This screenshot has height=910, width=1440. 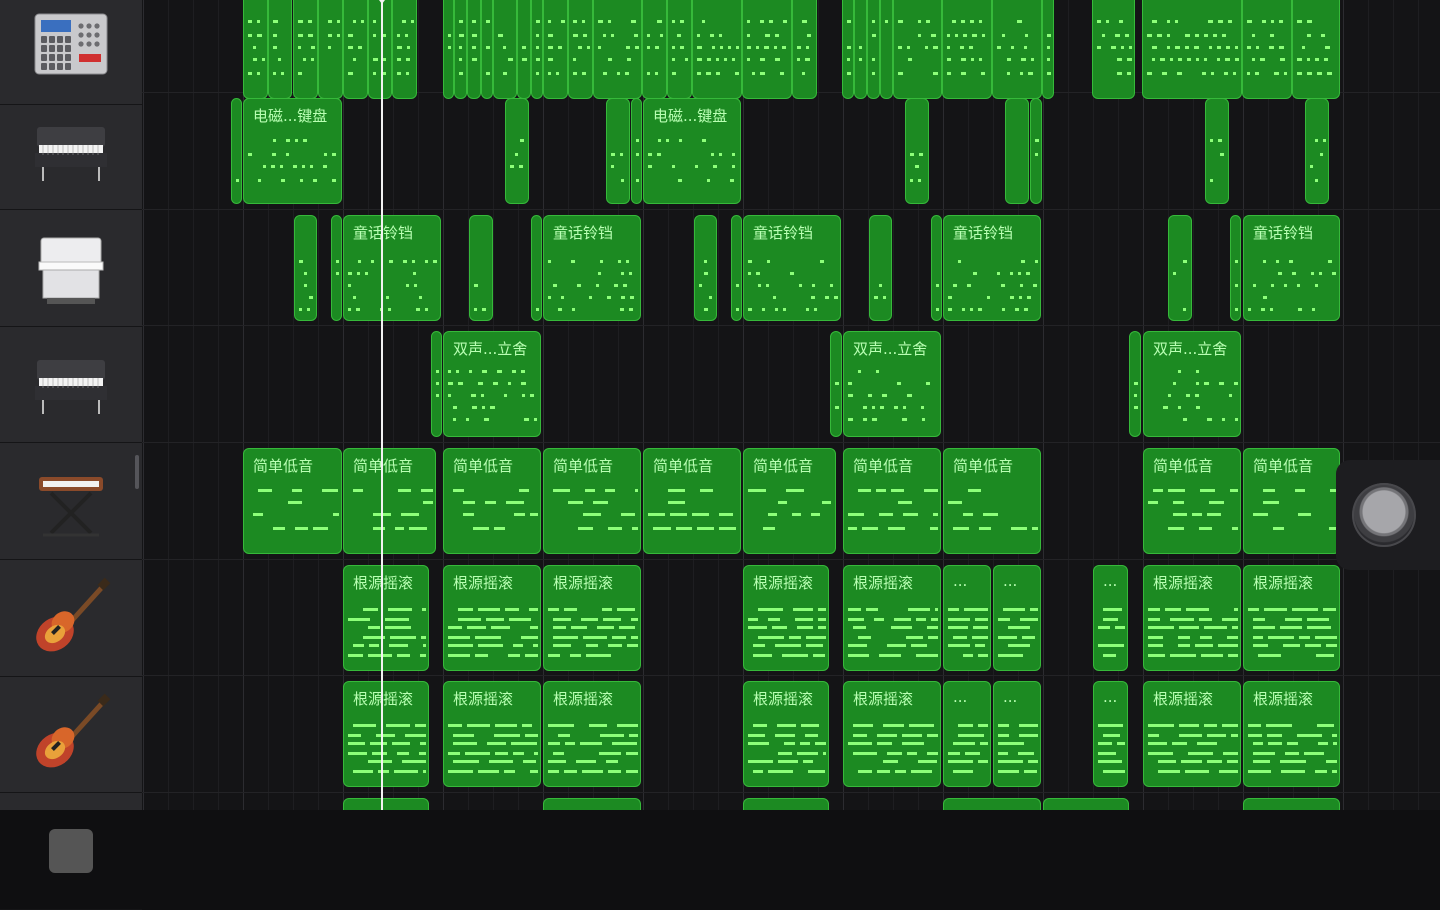 What do you see at coordinates (71, 151) in the screenshot?
I see `track-header-electric-piano` at bounding box center [71, 151].